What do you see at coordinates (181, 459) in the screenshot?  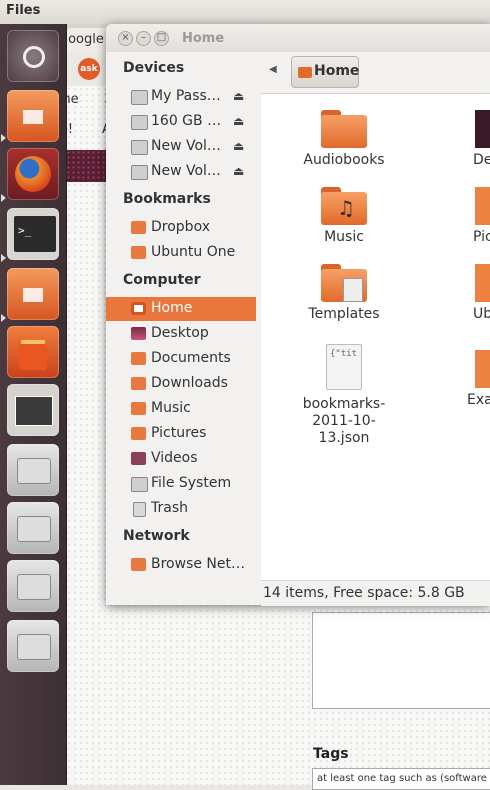 I see `sidebar-item-videos: Videos` at bounding box center [181, 459].